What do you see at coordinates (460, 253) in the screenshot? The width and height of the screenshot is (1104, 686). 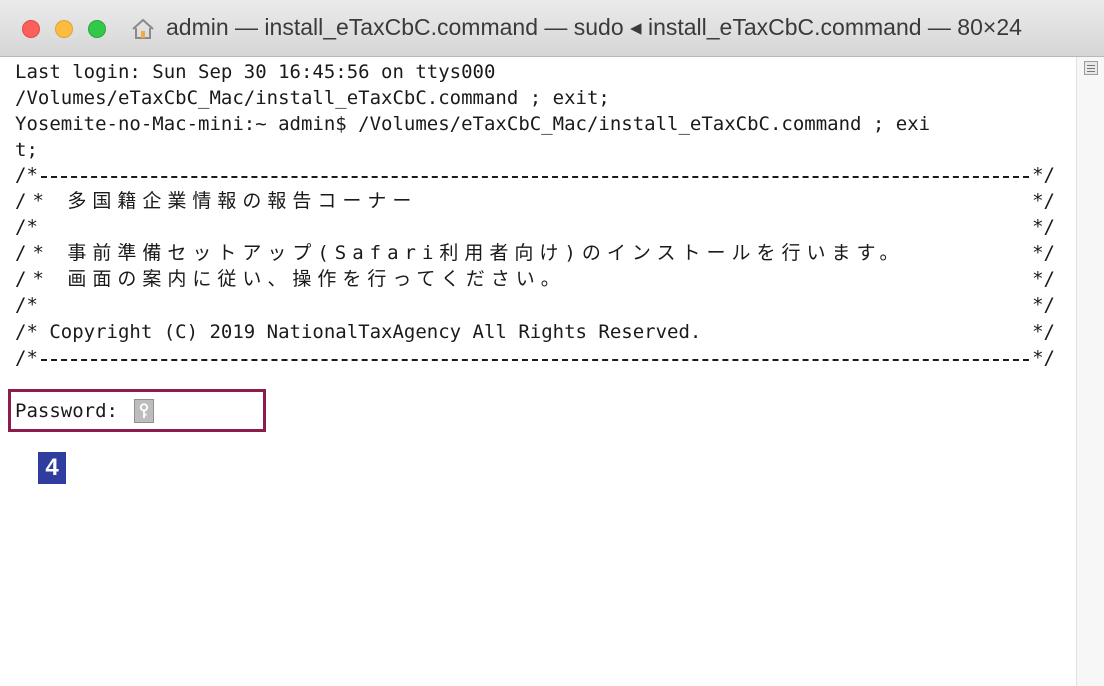 I see `banner-setup-text: /* 事前準備セットアップ(Safari利用者向け)のインストールを行います。` at bounding box center [460, 253].